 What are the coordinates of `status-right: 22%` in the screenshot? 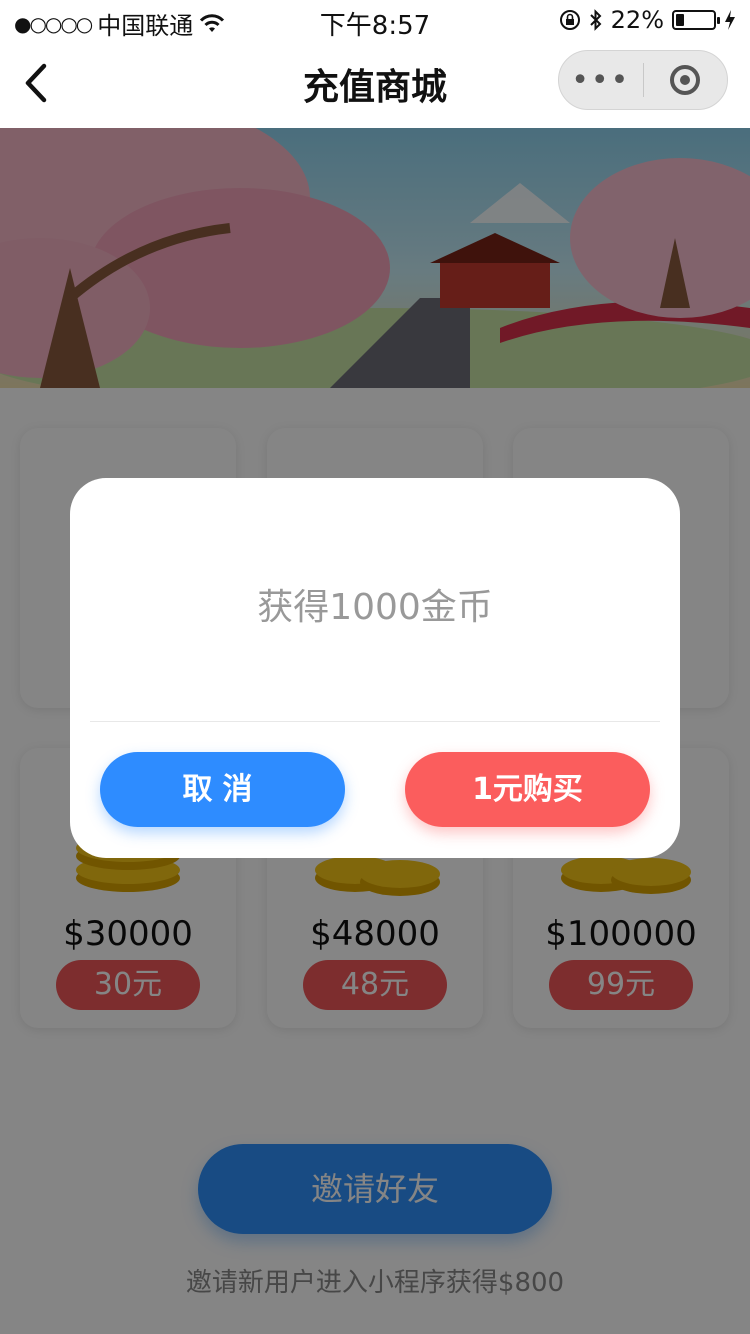 It's located at (647, 20).